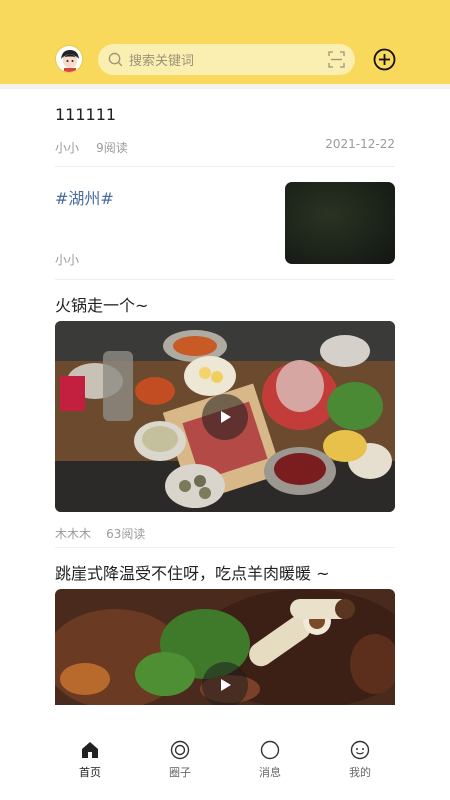 This screenshot has width=450, height=800. I want to click on post-reads: 63阅读, so click(126, 534).